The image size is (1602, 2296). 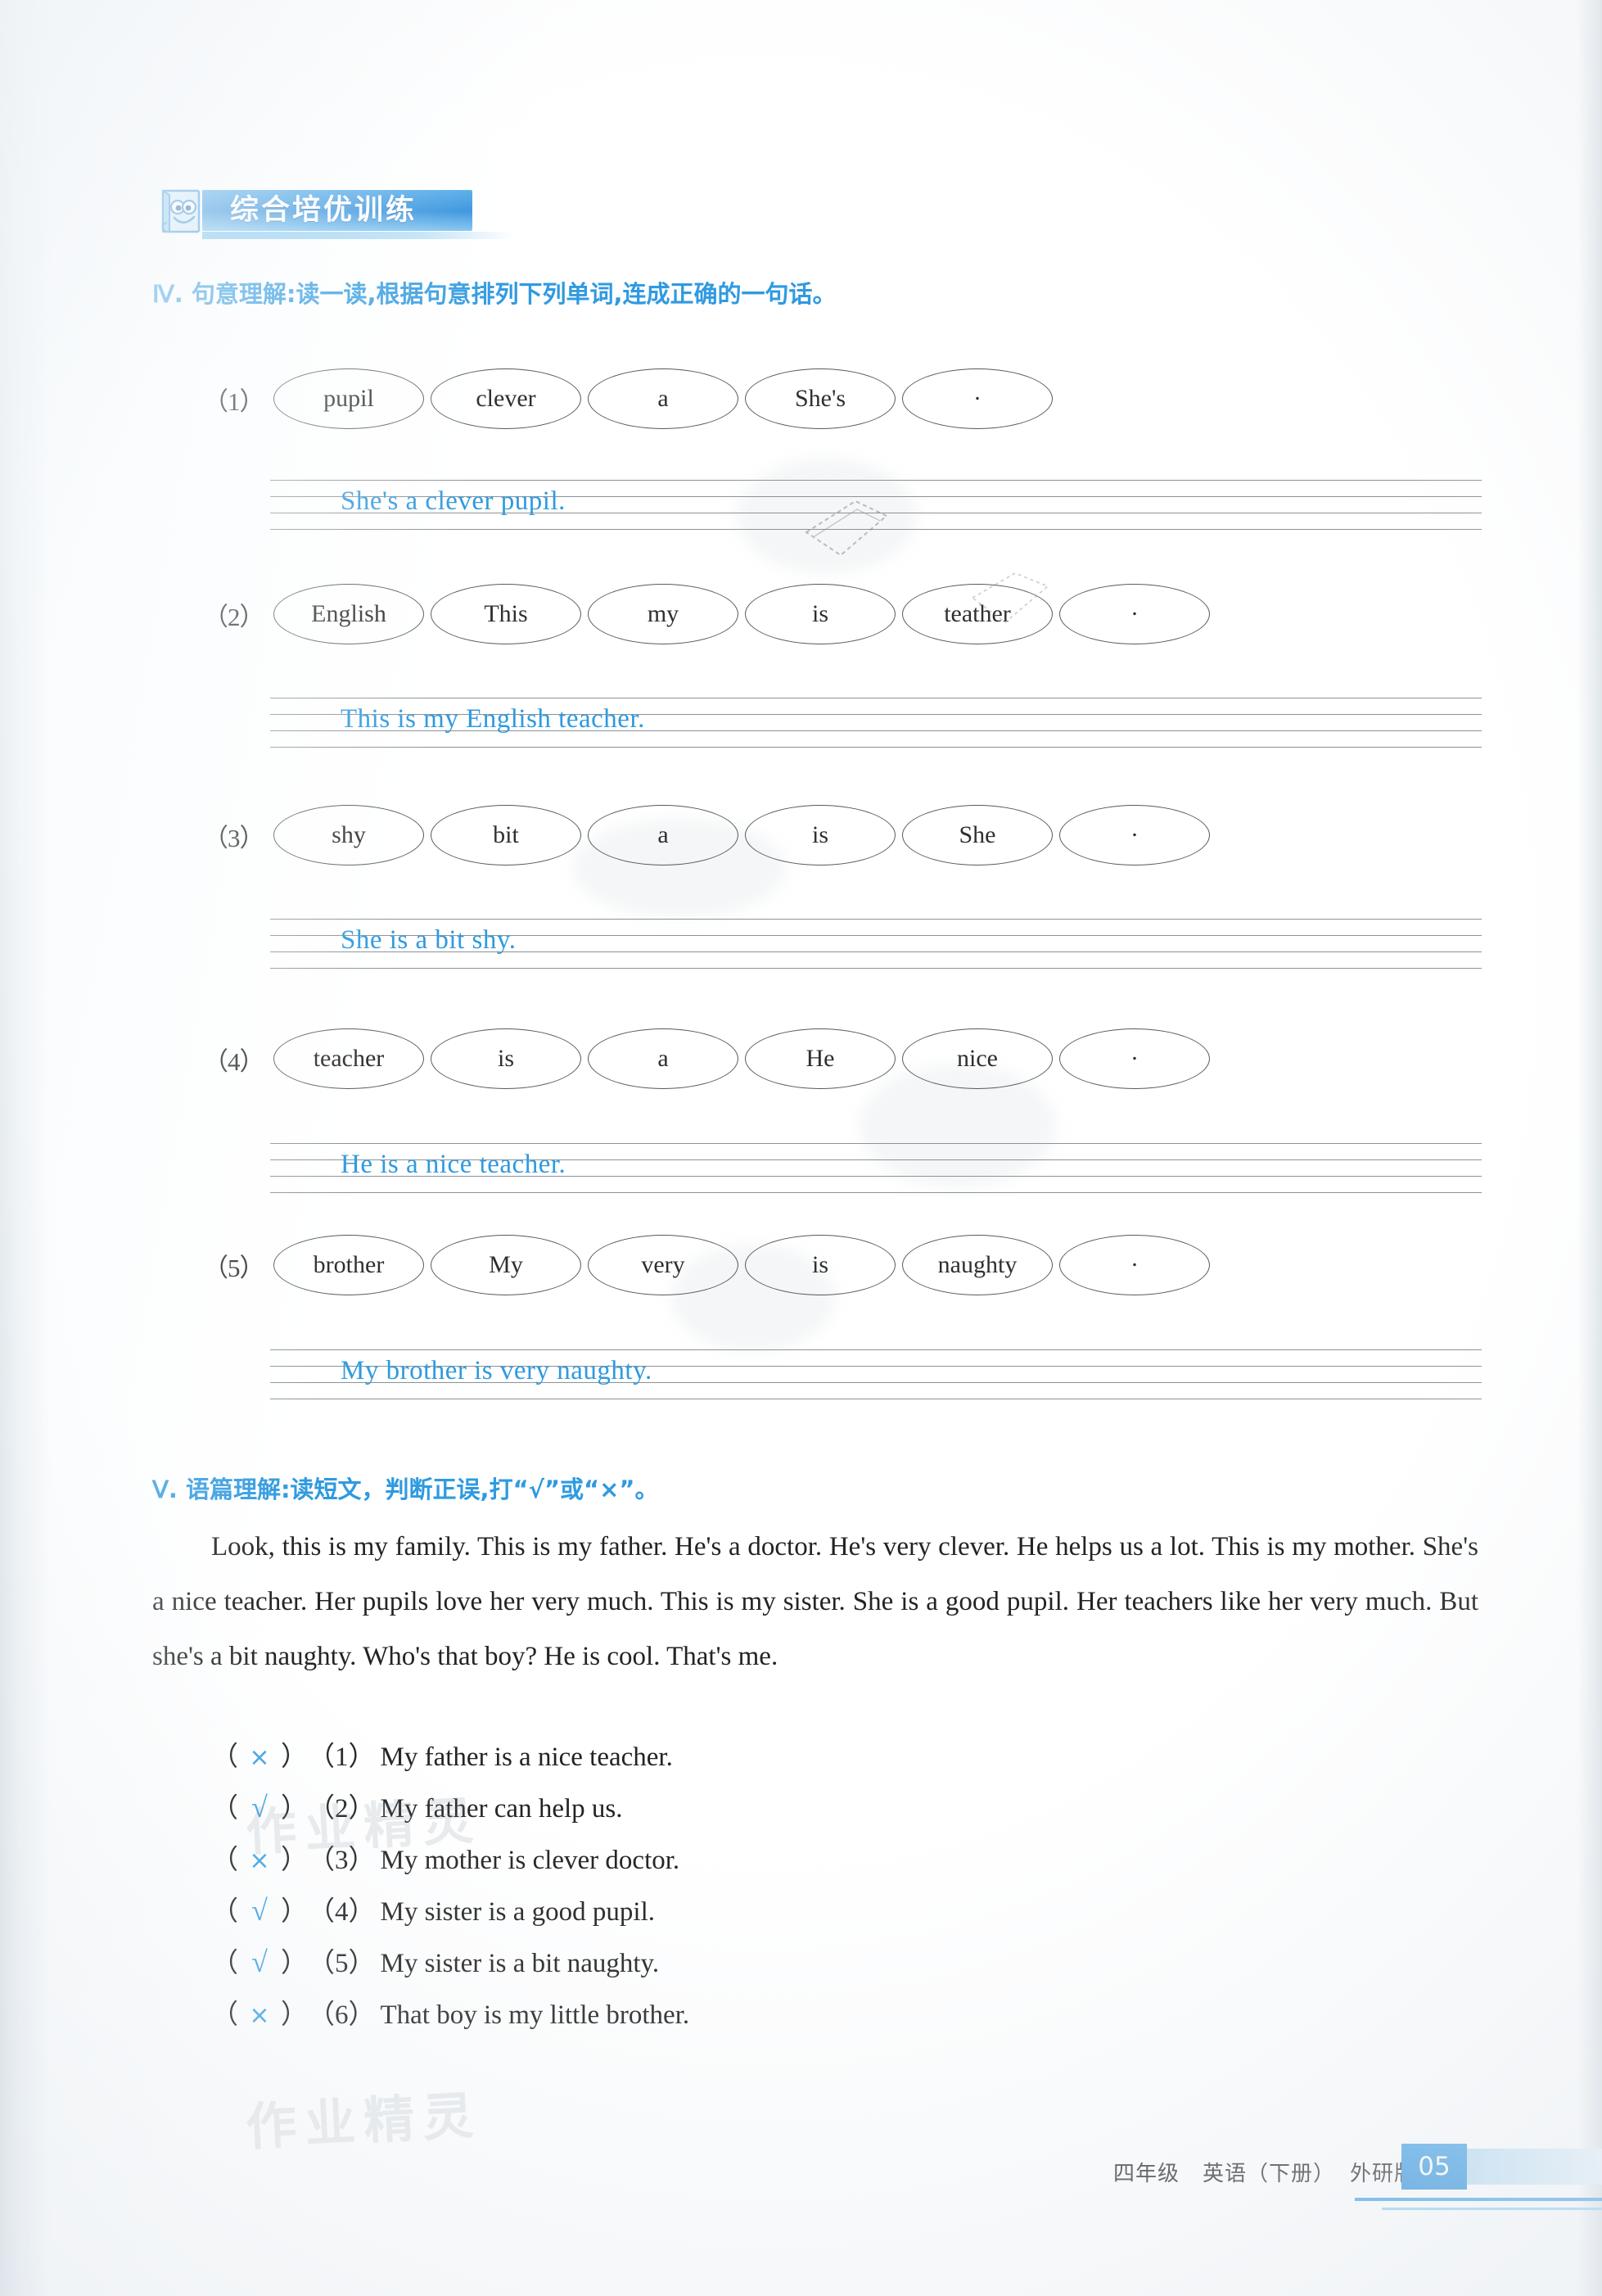 What do you see at coordinates (505, 294) in the screenshot?
I see `section-4-heading-text: . 句意理解:读一读,根据句意排列下列单词,连成正确的一句话。` at bounding box center [505, 294].